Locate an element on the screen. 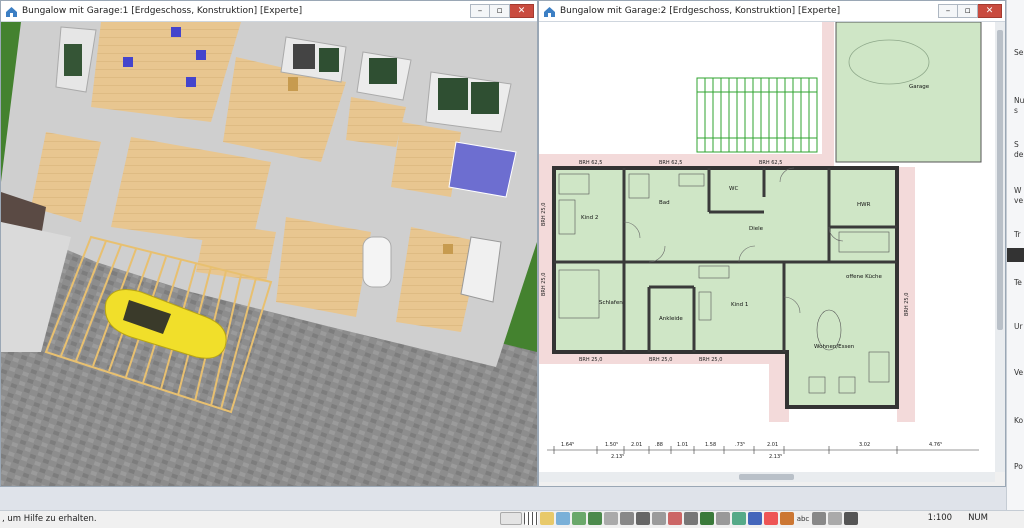 The image size is (1024, 528). side-panel-label: Se is located at coordinates (1019, 52).